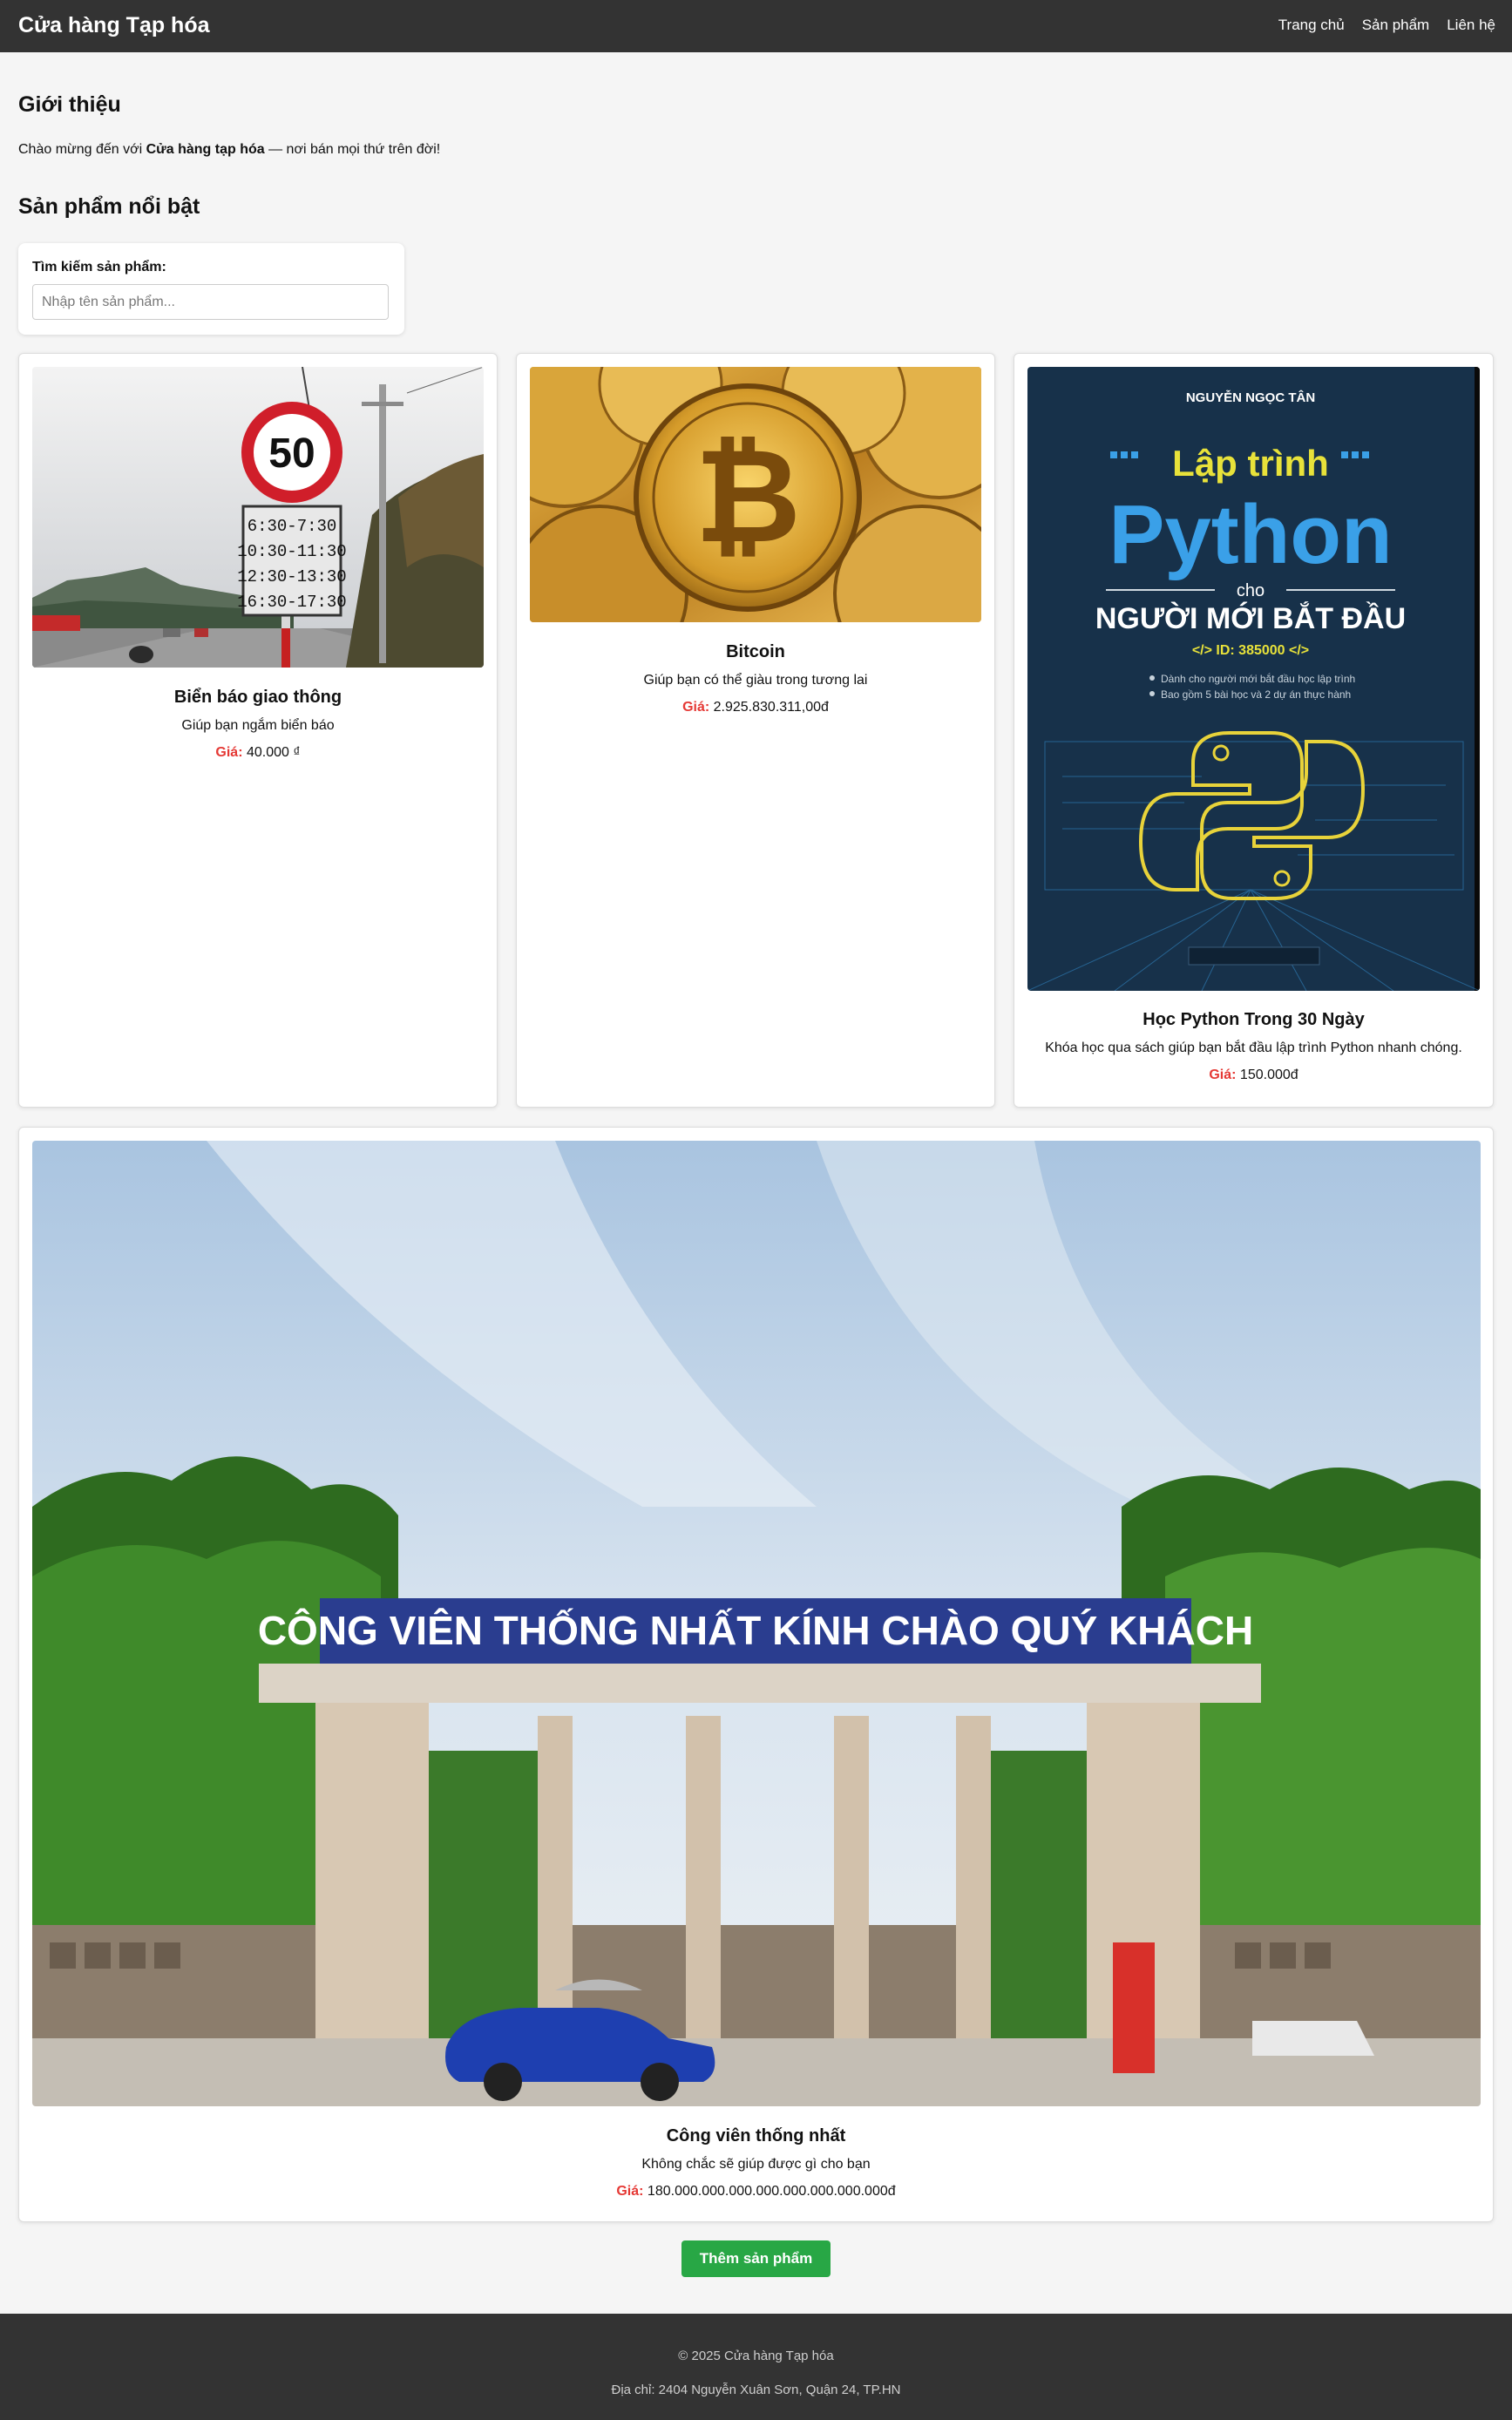 The width and height of the screenshot is (1512, 2420). What do you see at coordinates (1471, 25) in the screenshot?
I see `nav-contact-link: Liên hệ` at bounding box center [1471, 25].